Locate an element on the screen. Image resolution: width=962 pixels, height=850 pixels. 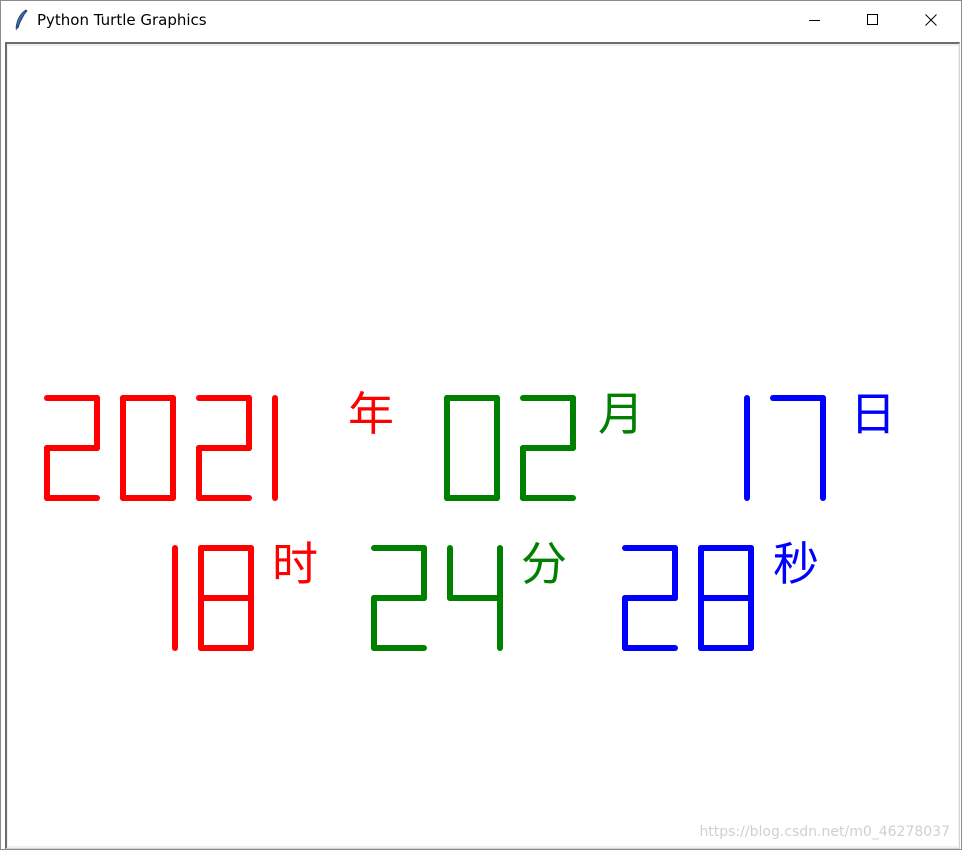
feather-icon is located at coordinates (21, 20).